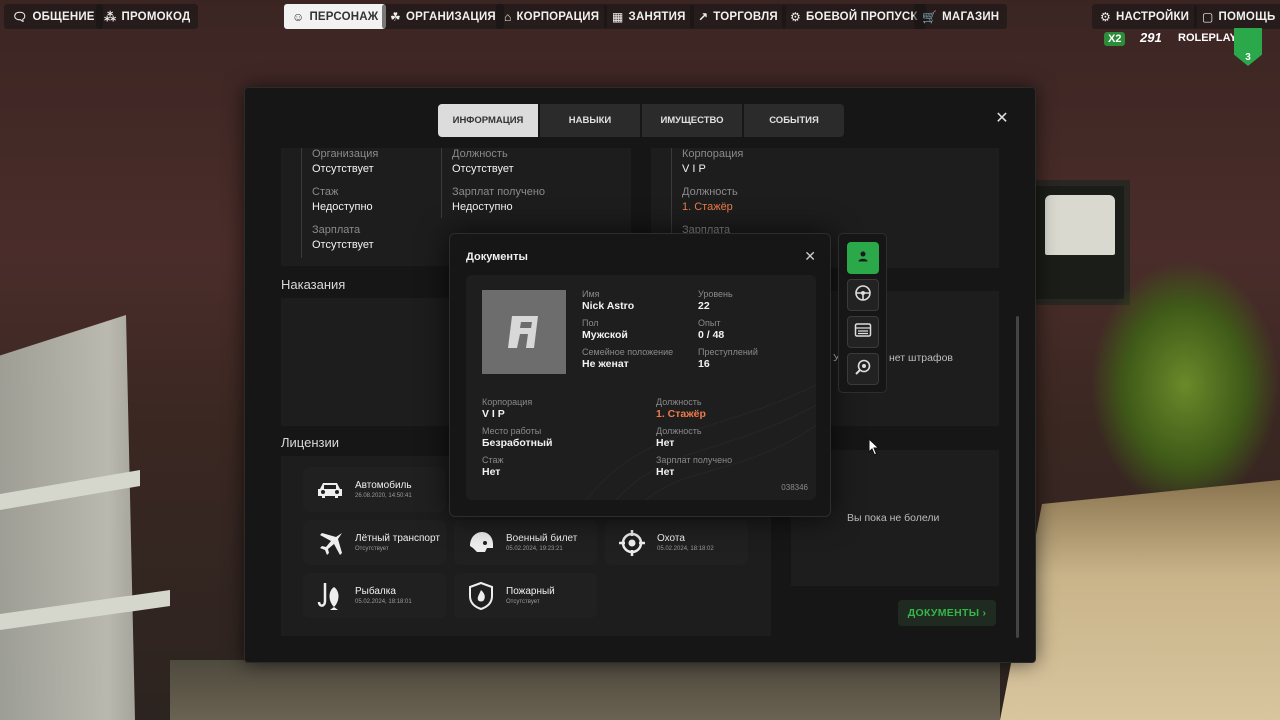  I want to click on server-name: ROLEPLAY, so click(1207, 38).